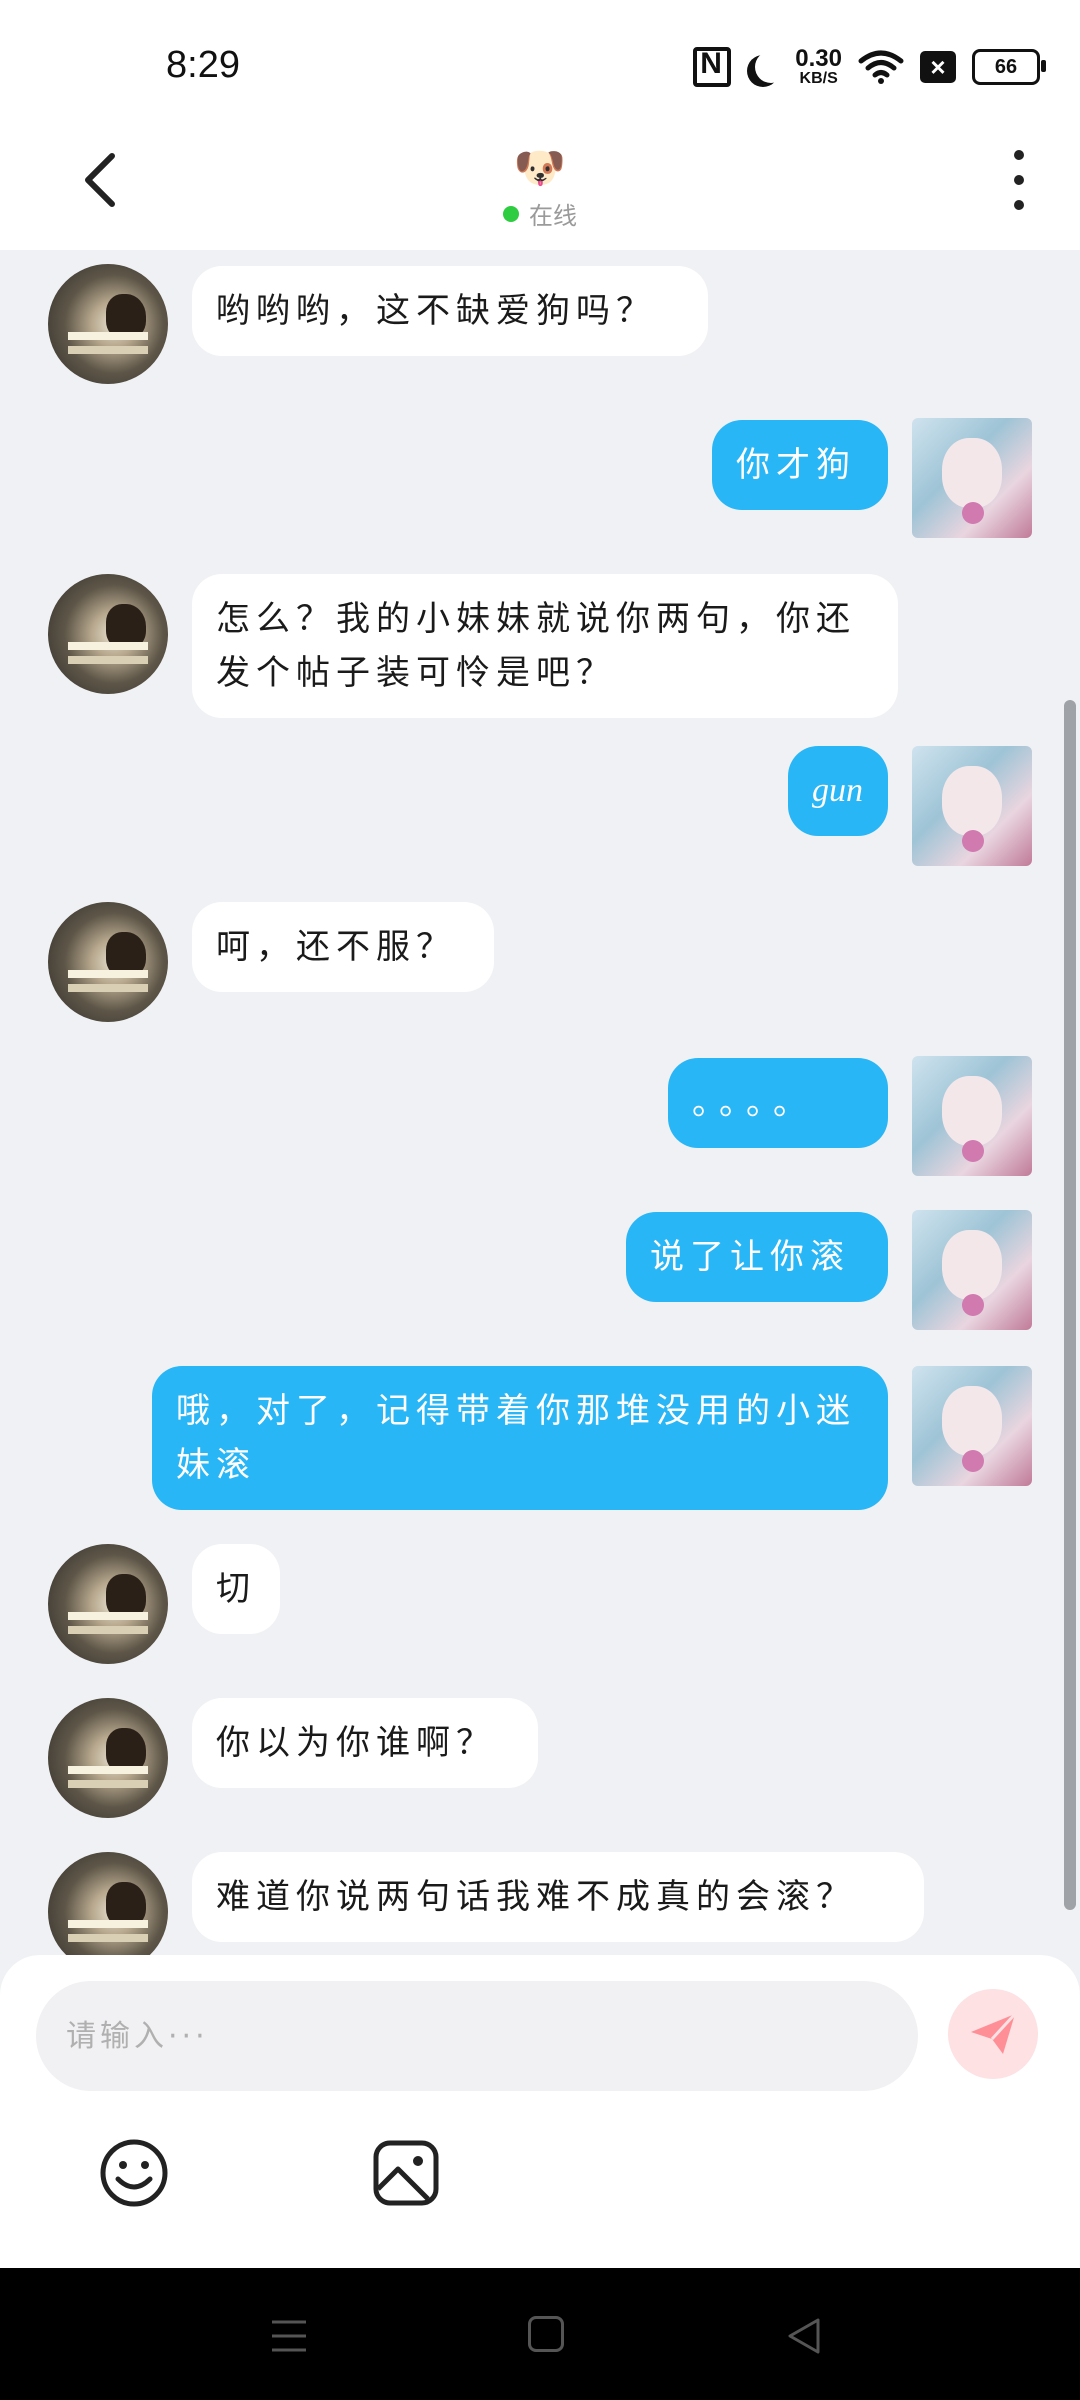 The image size is (1080, 2400). I want to click on send-button, so click(993, 2034).